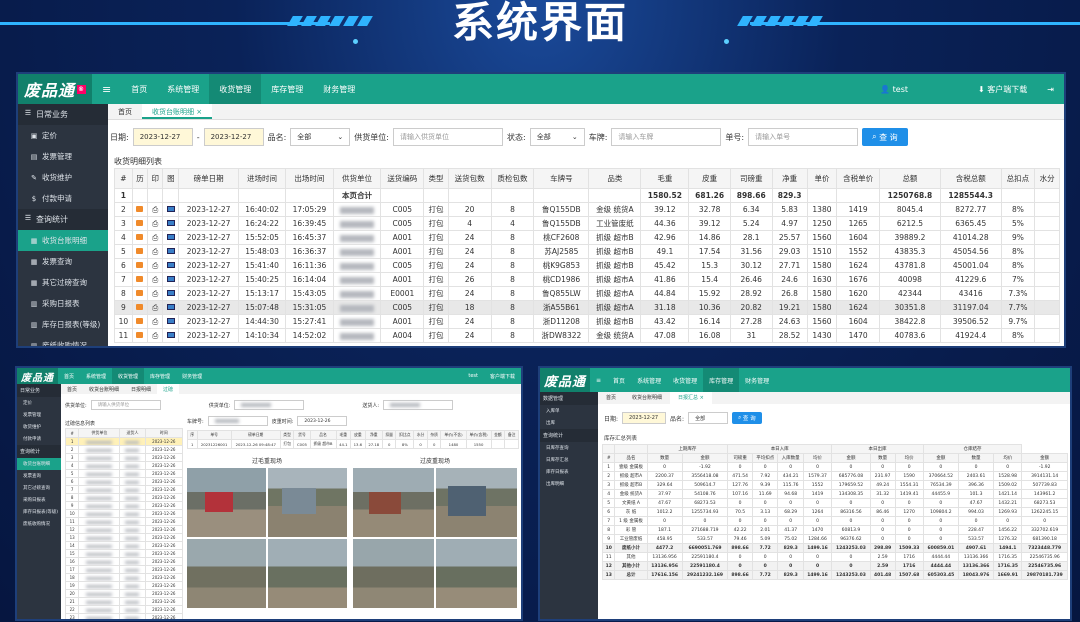 This screenshot has width=1080, height=622. What do you see at coordinates (269, 405) in the screenshot?
I see `supplier2-input` at bounding box center [269, 405].